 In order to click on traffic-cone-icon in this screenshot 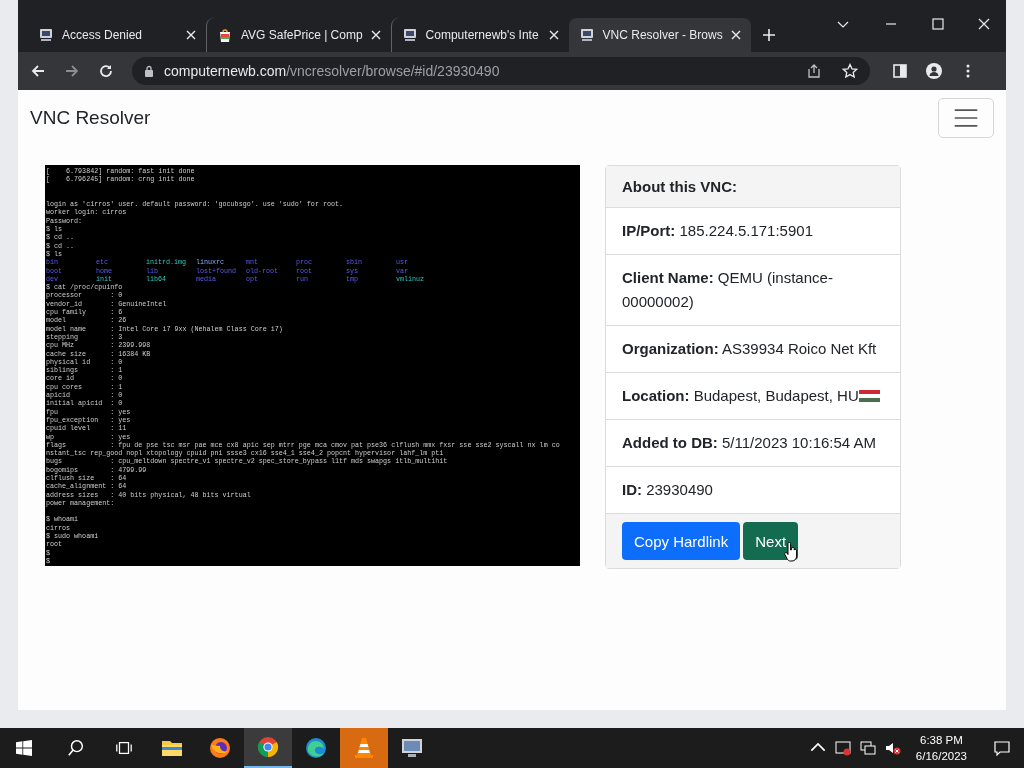, I will do `click(364, 748)`.